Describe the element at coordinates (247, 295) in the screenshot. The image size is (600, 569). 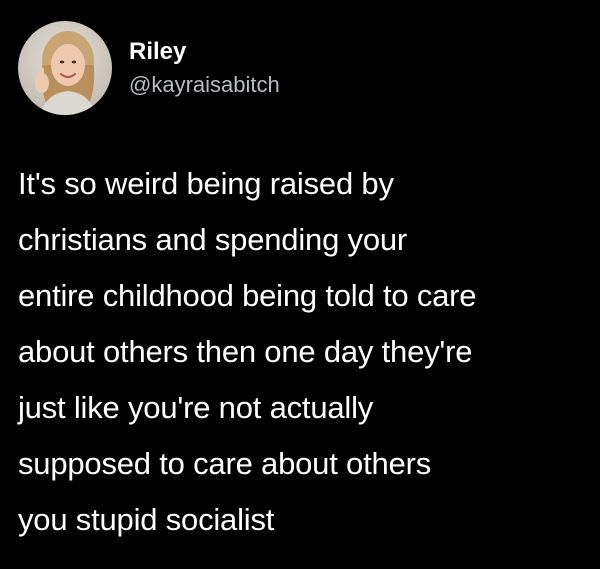
I see `tweet-text-line: entire childhood being told to care` at that location.